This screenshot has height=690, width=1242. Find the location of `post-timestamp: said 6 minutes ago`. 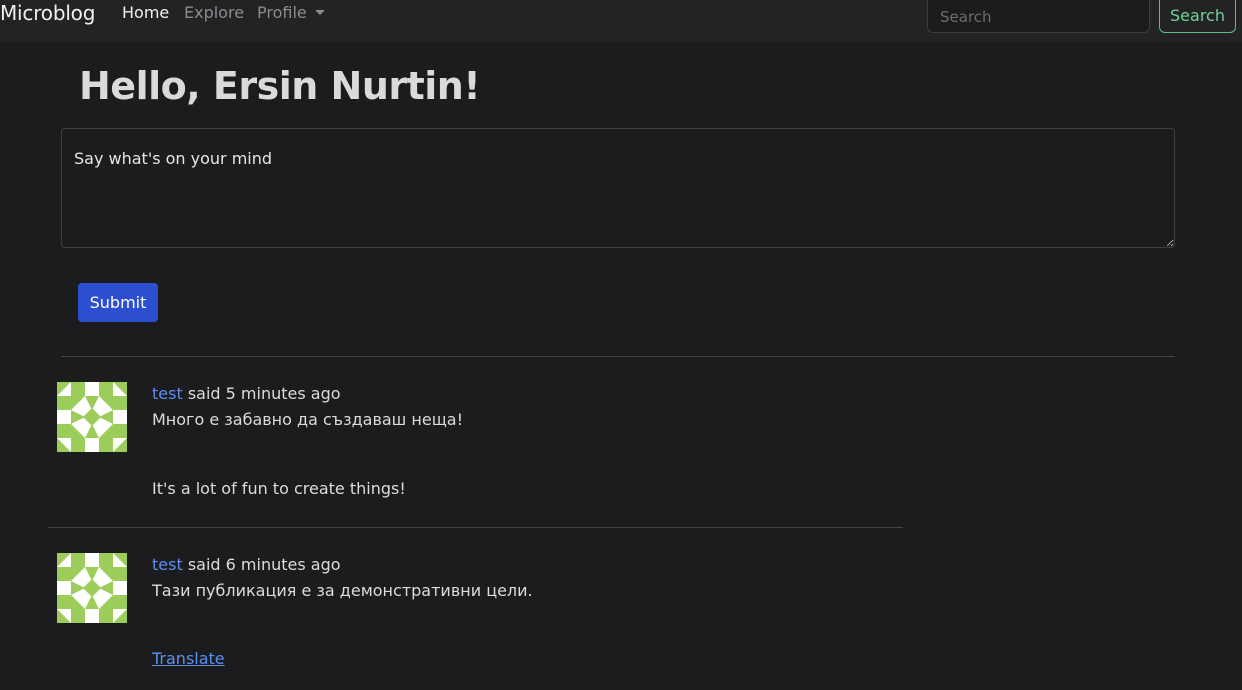

post-timestamp: said 6 minutes ago is located at coordinates (261, 564).